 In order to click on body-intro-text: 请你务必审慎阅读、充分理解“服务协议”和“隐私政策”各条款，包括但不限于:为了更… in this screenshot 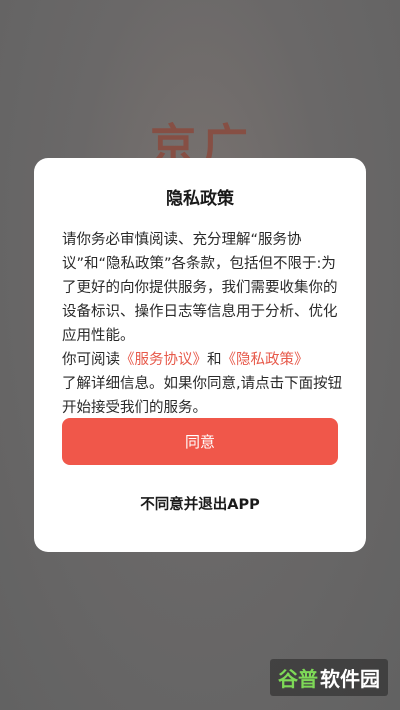, I will do `click(200, 288)`.